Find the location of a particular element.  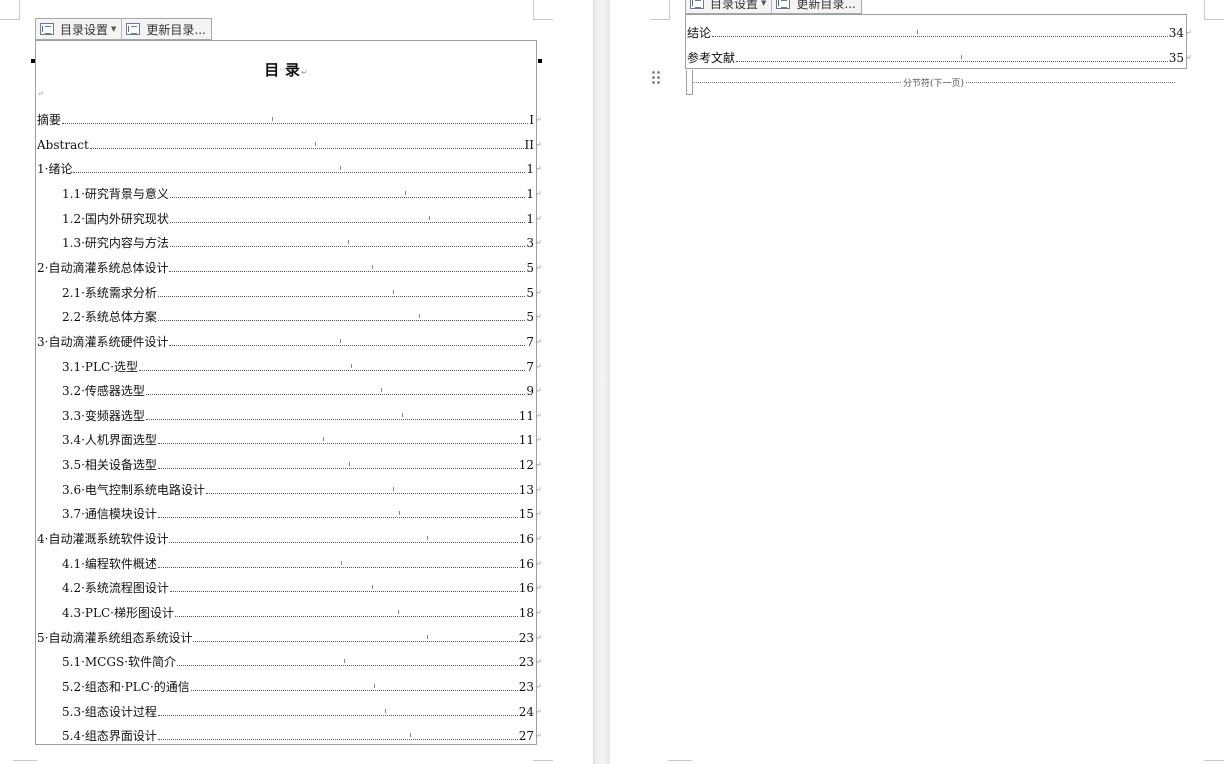

toc-entry: 1·绪论 1 ↵ is located at coordinates (289, 168).